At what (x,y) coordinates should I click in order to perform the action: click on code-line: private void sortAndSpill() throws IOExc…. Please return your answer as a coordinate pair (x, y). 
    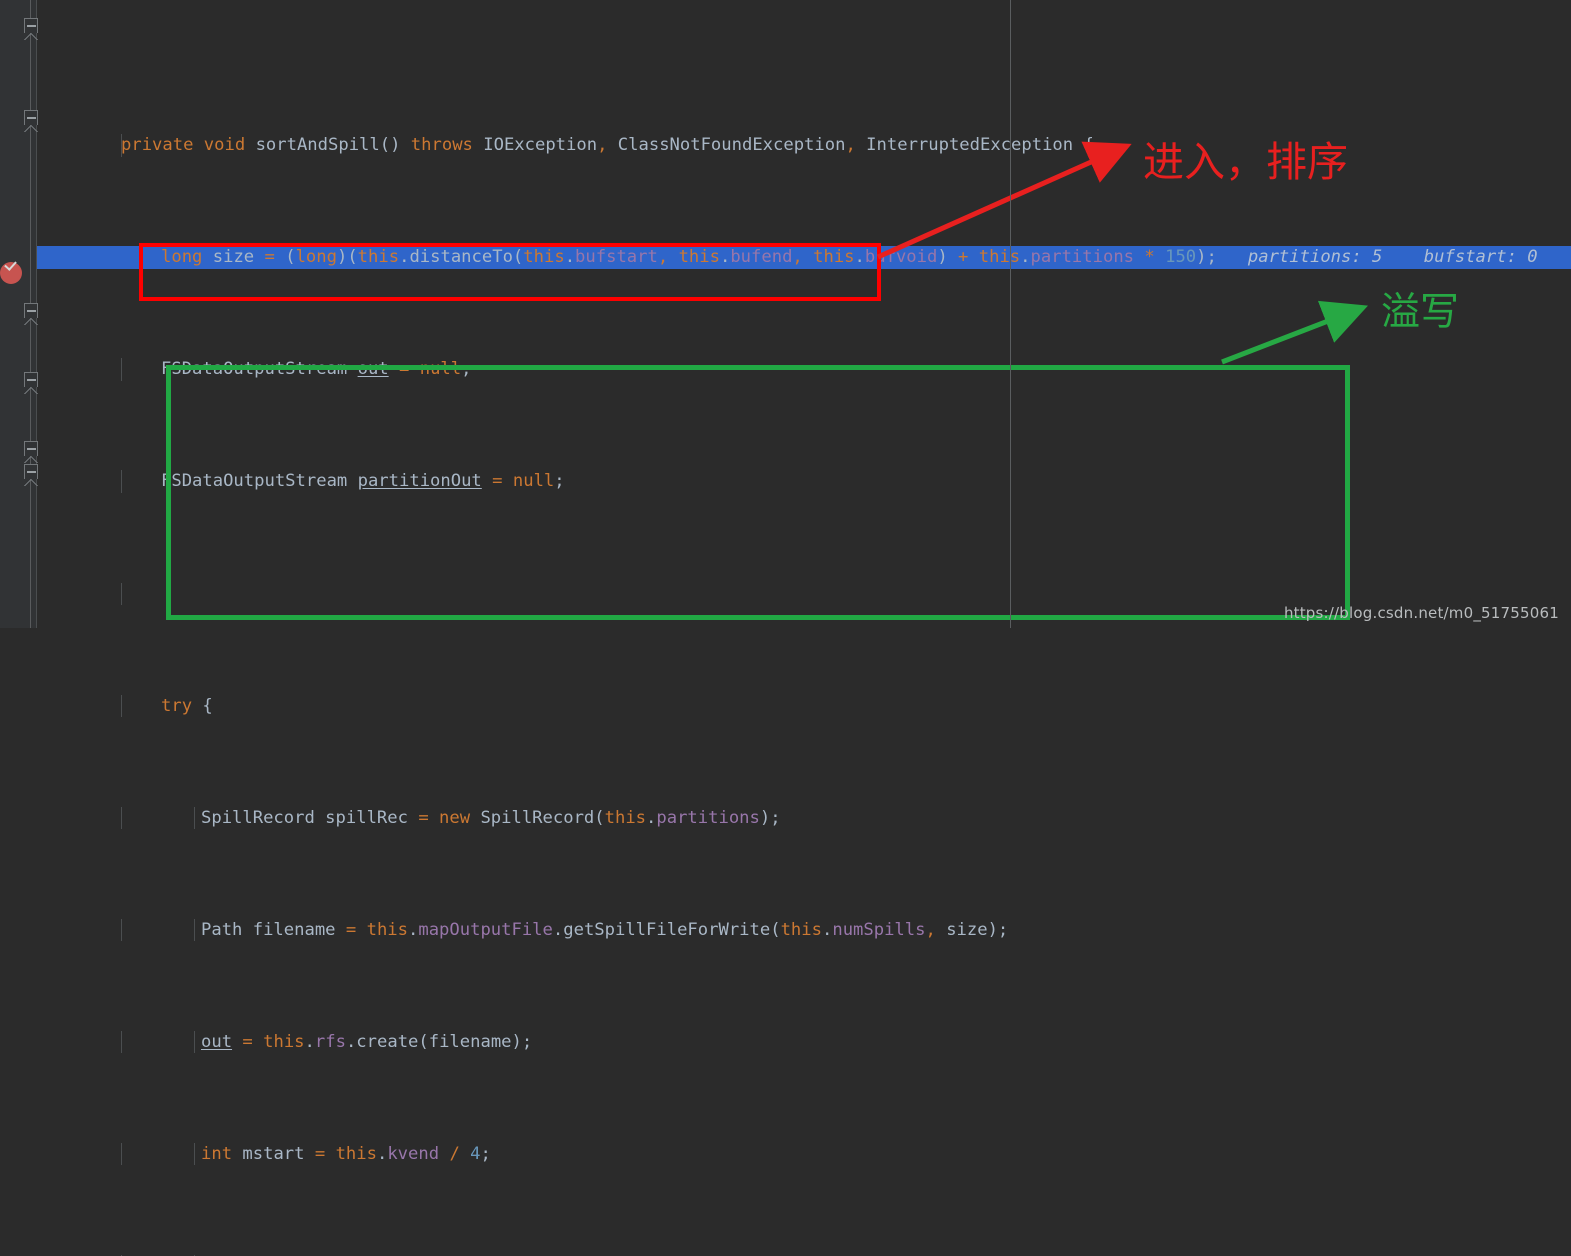
    Looking at the image, I should click on (804, 145).